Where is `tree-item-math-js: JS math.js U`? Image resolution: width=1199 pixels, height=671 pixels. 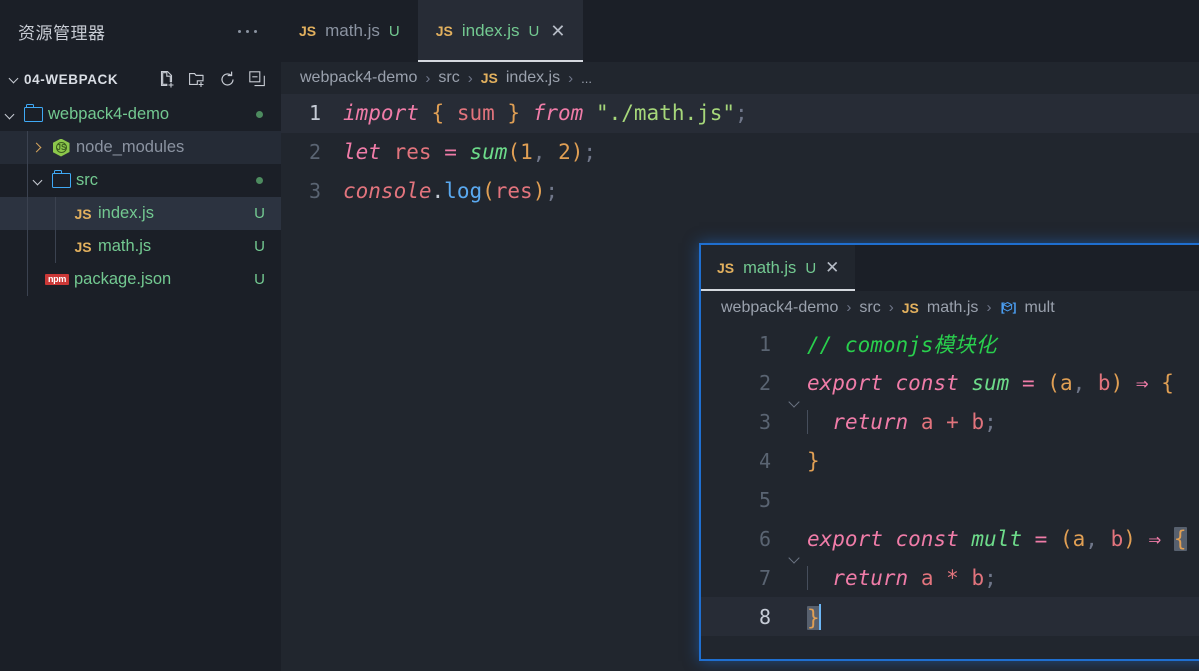 tree-item-math-js: JS math.js U is located at coordinates (140, 246).